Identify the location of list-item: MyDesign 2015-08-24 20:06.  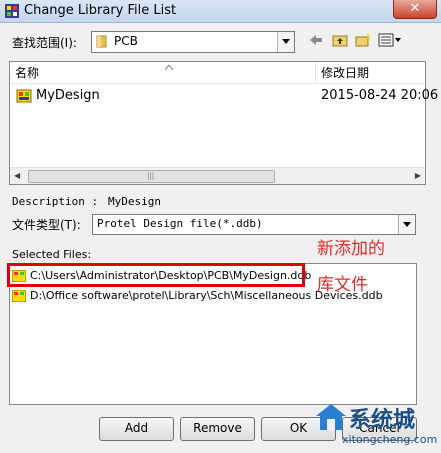
(224, 97).